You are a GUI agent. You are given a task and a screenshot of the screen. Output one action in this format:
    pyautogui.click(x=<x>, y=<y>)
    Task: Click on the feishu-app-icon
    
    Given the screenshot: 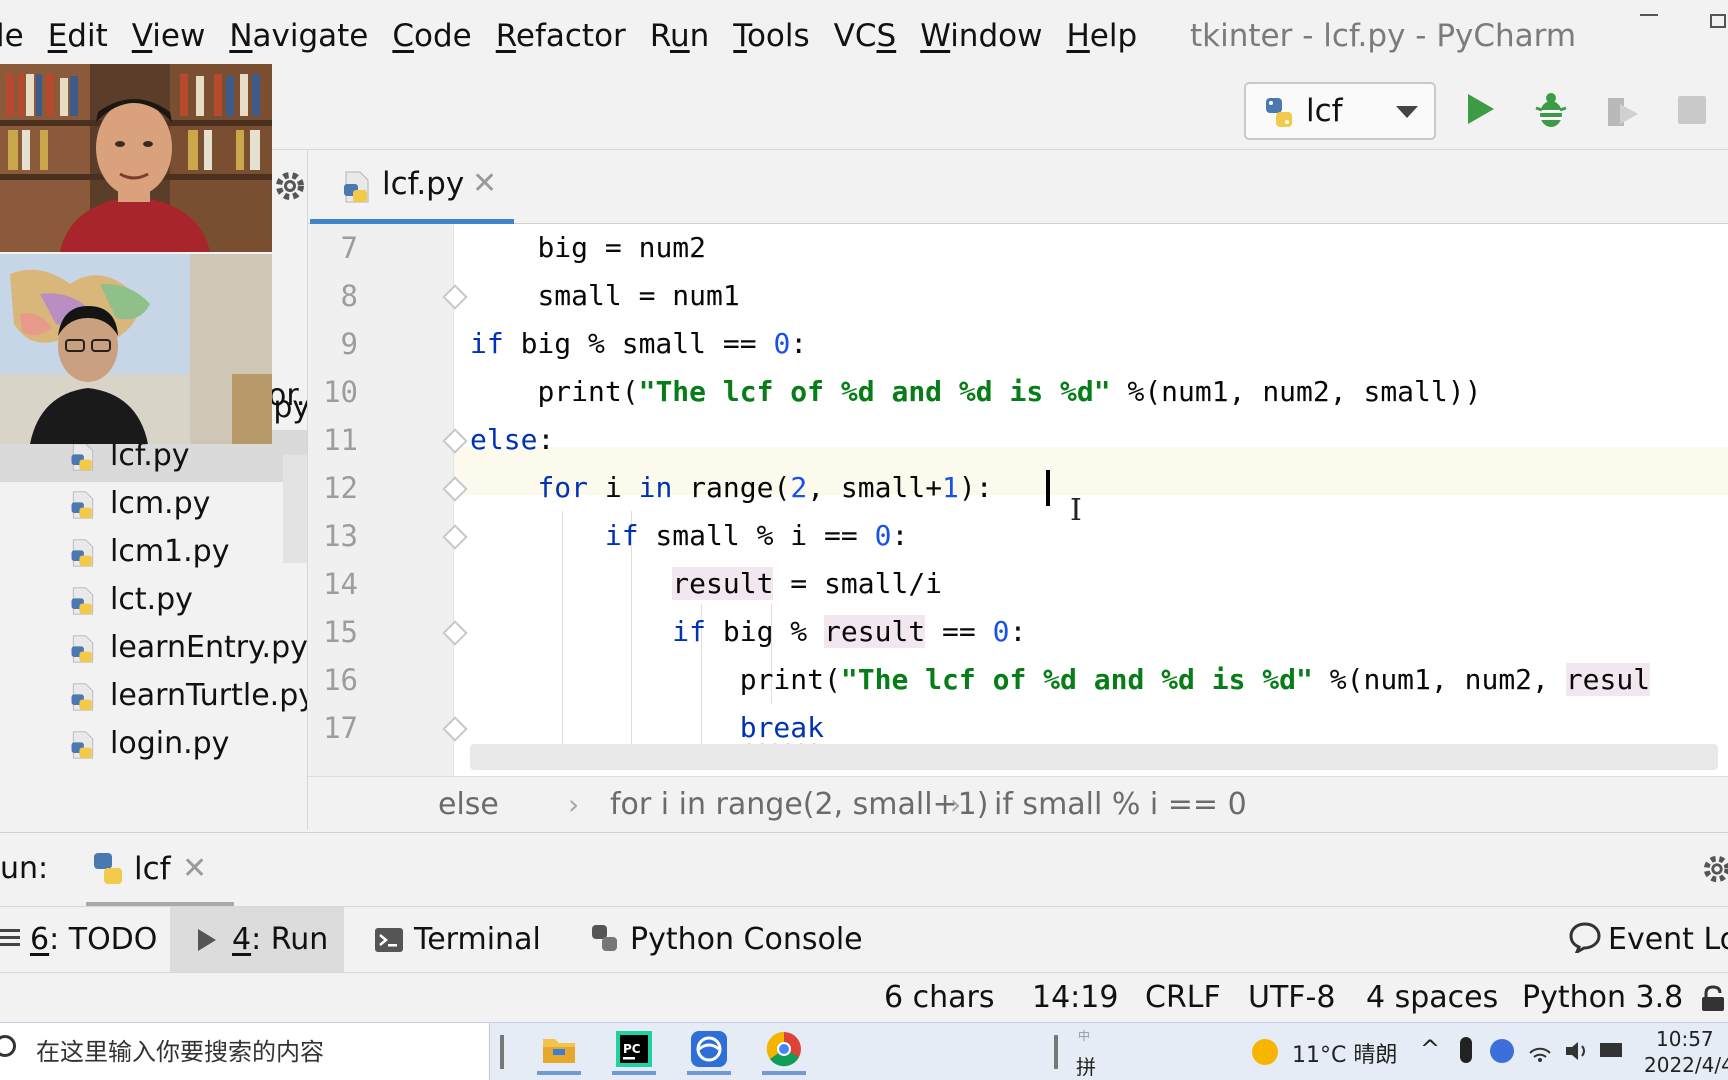 What is the action you would take?
    pyautogui.click(x=709, y=1051)
    